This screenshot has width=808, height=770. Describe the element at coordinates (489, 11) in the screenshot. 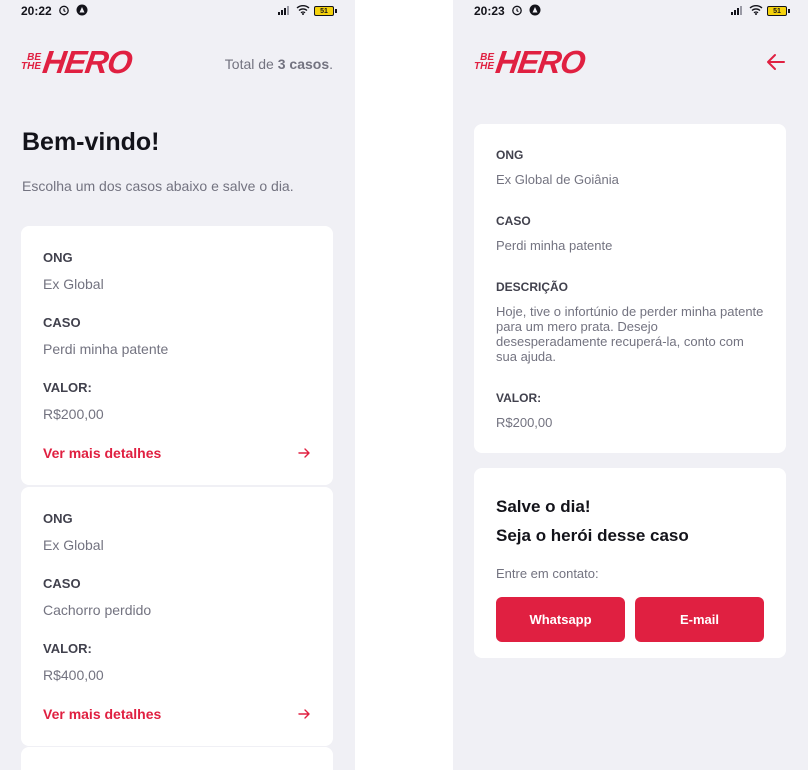

I see `status-time: 20:23` at that location.